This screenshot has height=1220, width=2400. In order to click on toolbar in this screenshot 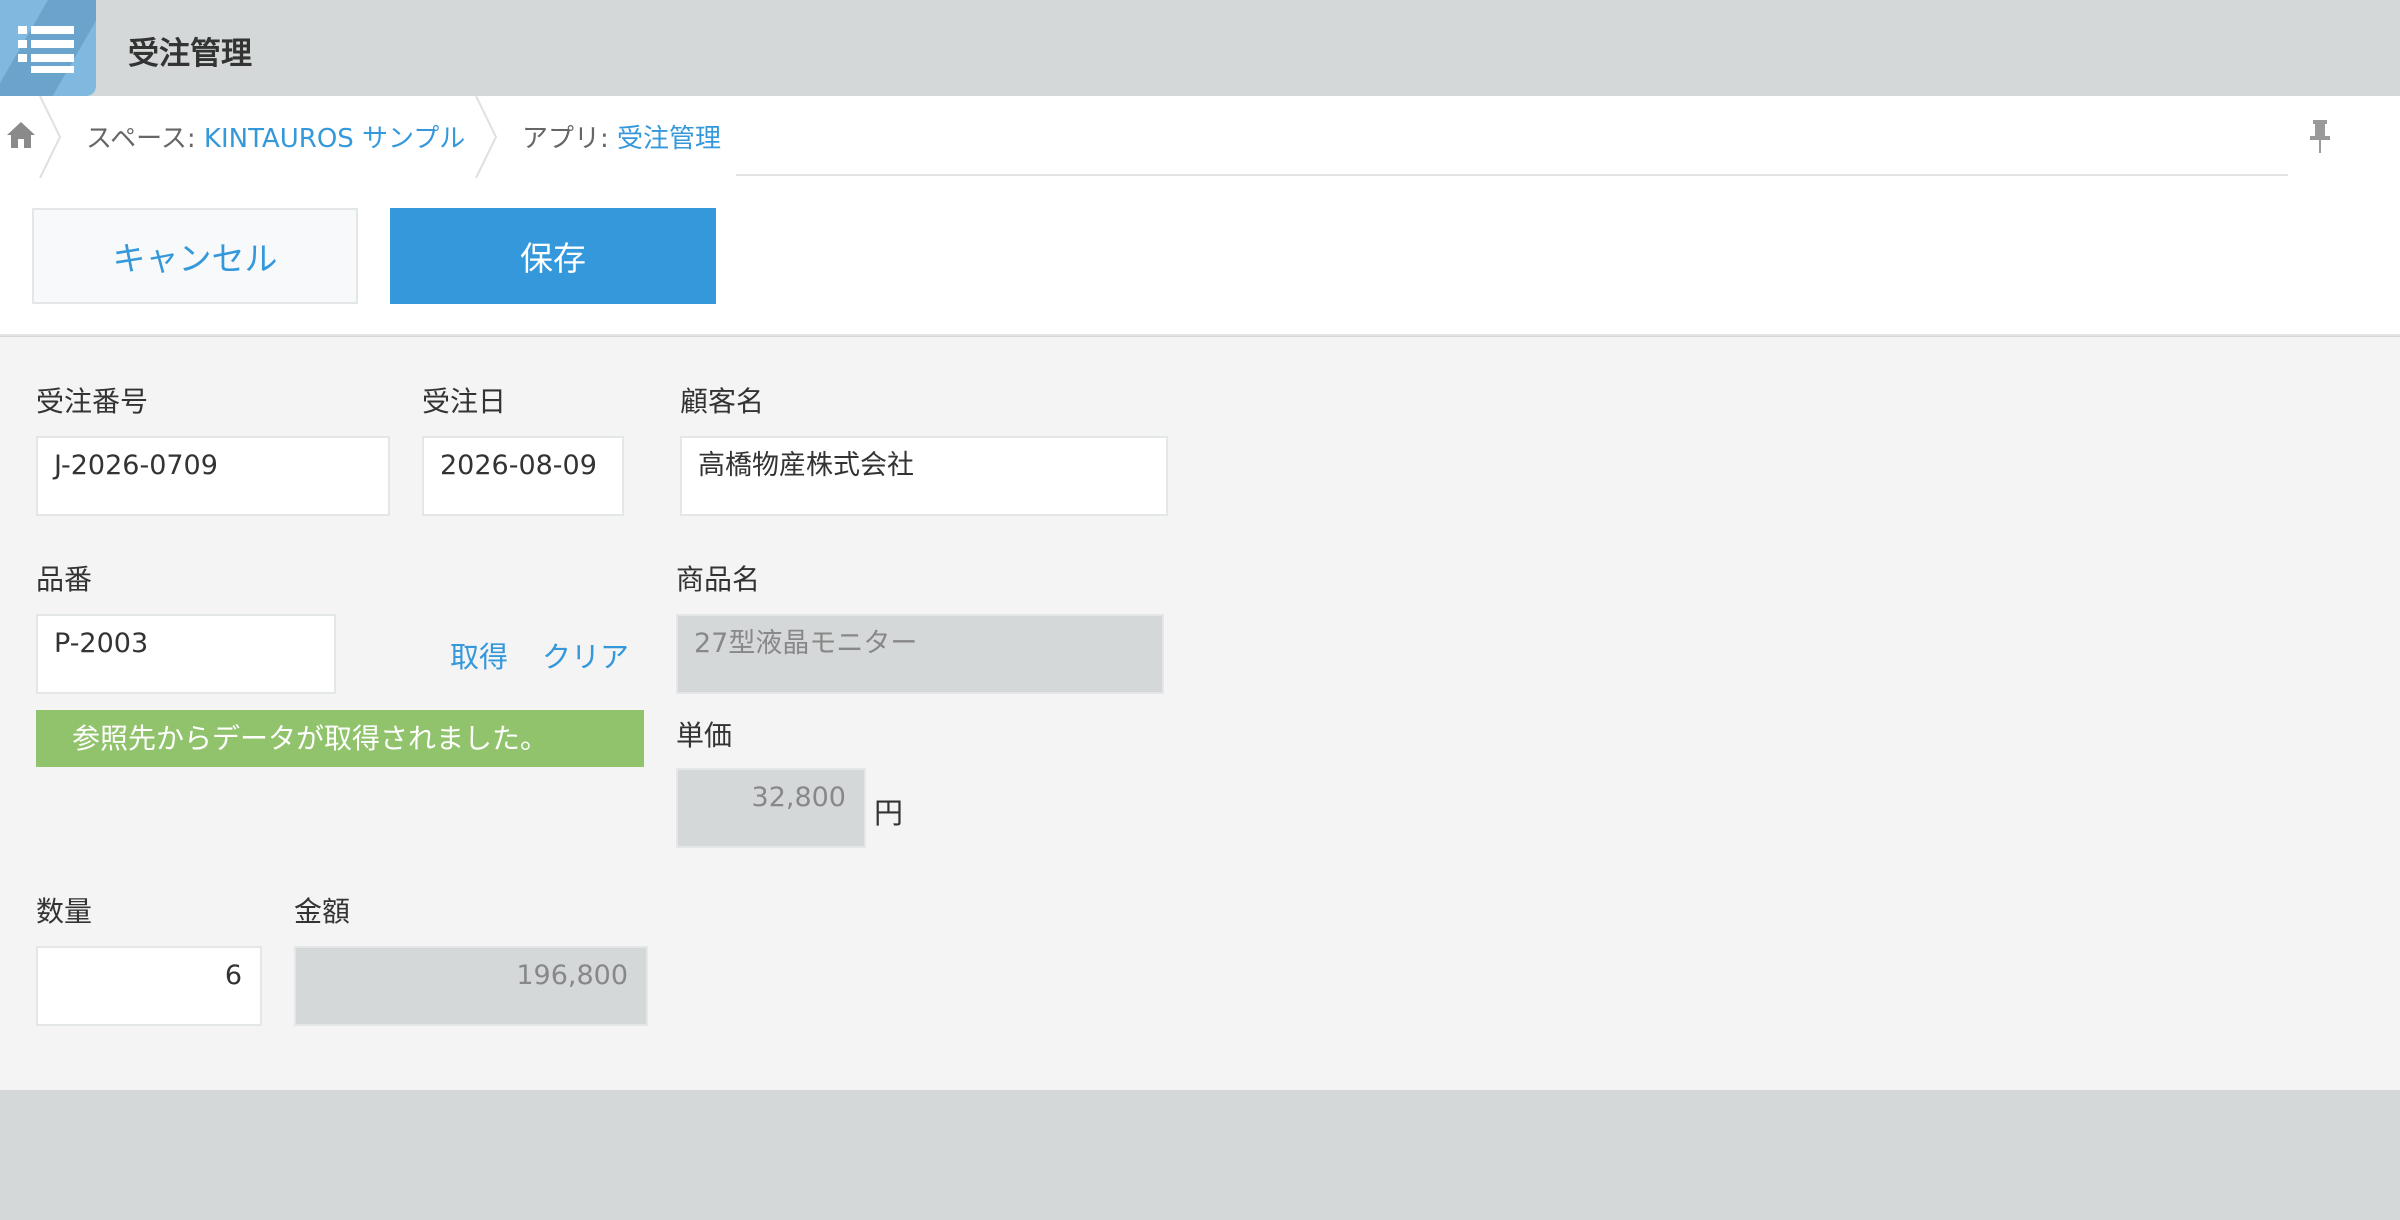, I will do `click(1200, 257)`.